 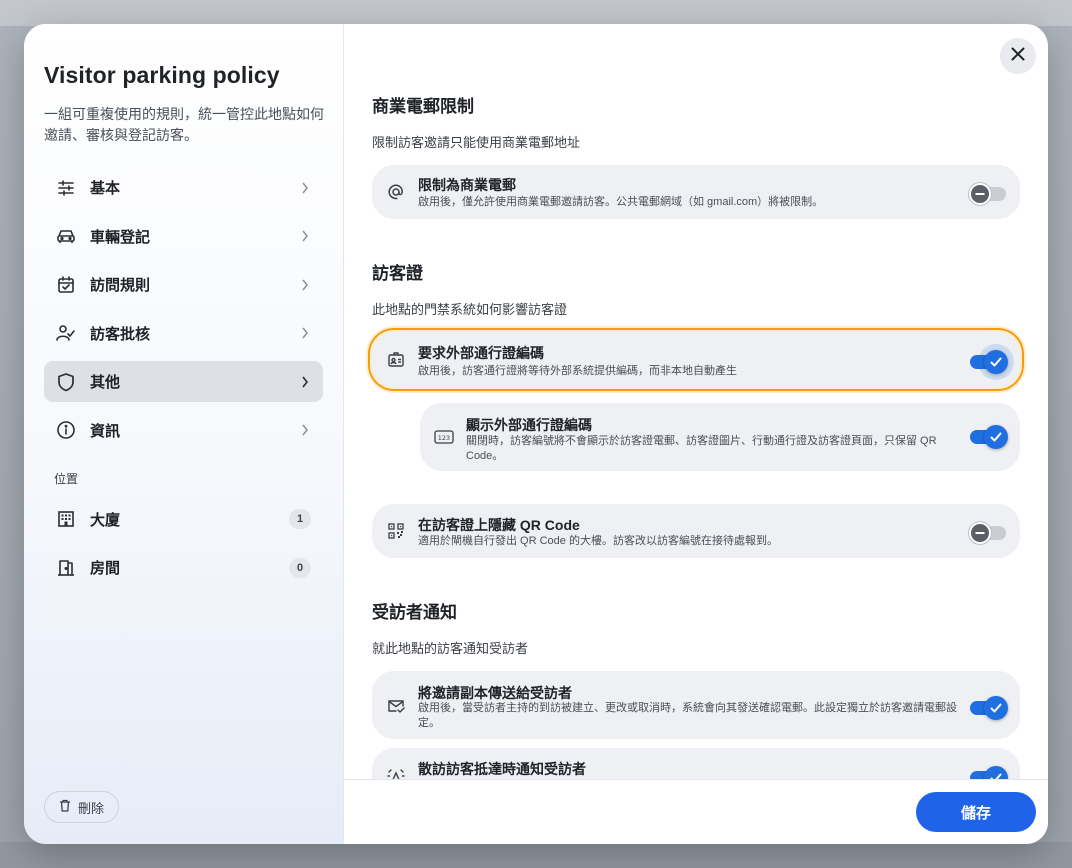 I want to click on setting-title: 要求外部通行證編碼, so click(x=481, y=353).